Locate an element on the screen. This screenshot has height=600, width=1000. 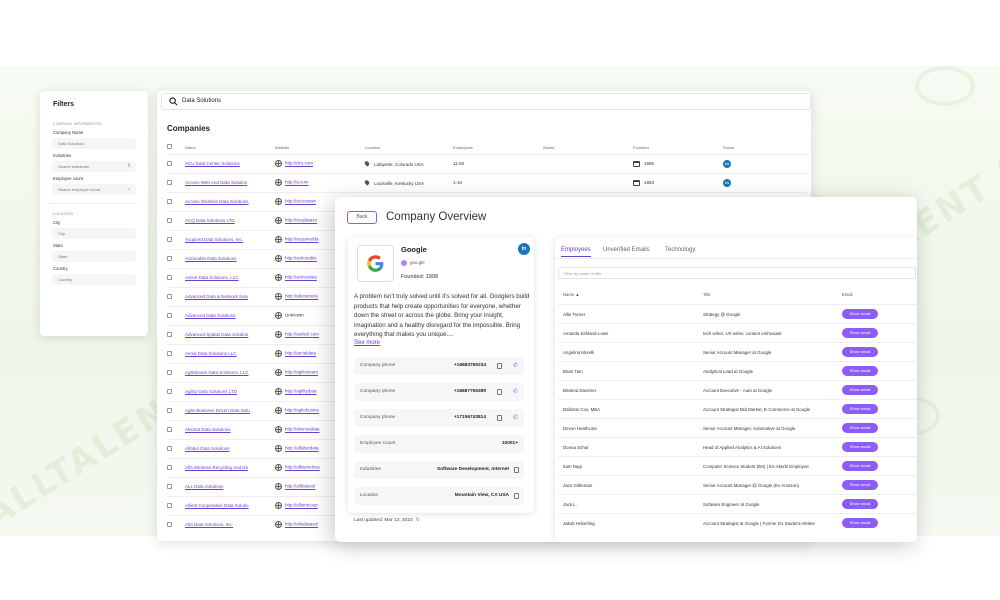
col-location: Location is located at coordinates (409, 147).